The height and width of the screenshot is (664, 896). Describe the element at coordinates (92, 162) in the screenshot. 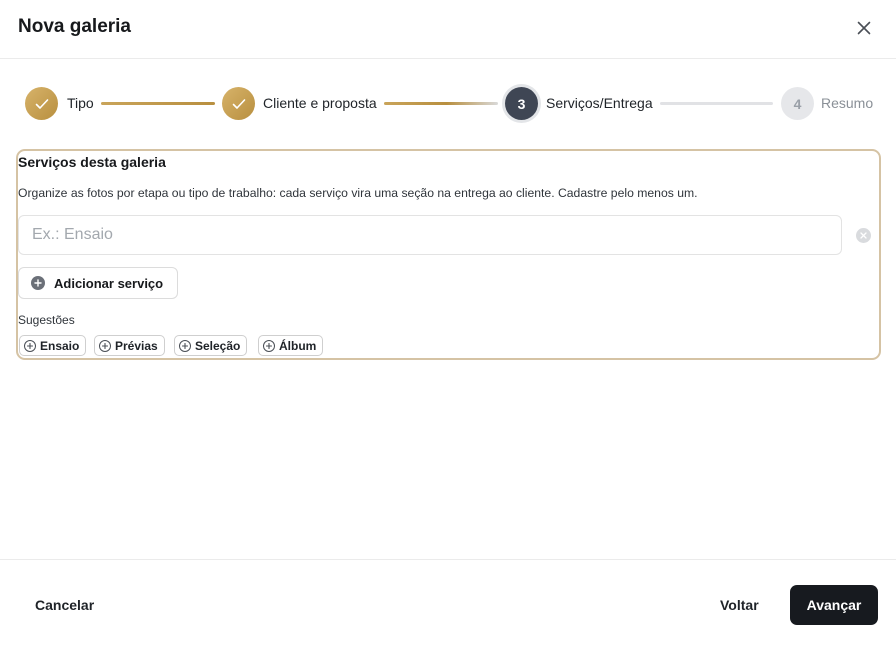

I see `services-title: Serviços desta galeria` at that location.